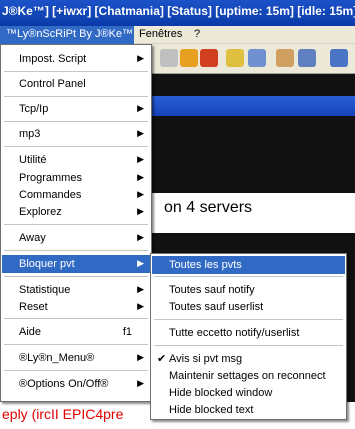 The width and height of the screenshot is (355, 429). What do you see at coordinates (40, 212) in the screenshot?
I see `menu-item-label: Explorez` at bounding box center [40, 212].